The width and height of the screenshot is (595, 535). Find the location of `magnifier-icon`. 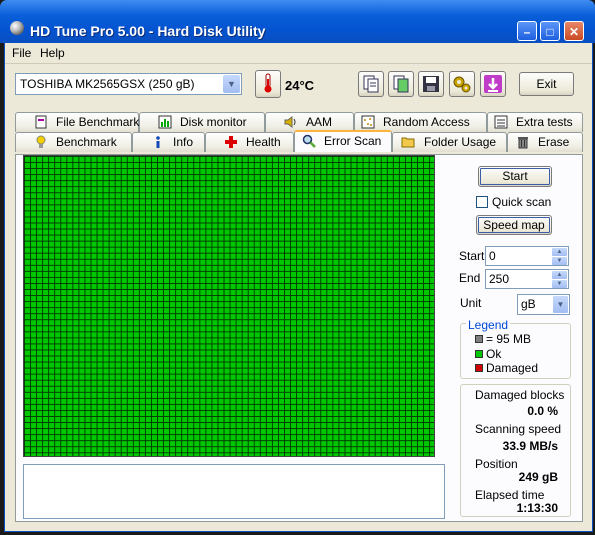

magnifier-icon is located at coordinates (309, 141).